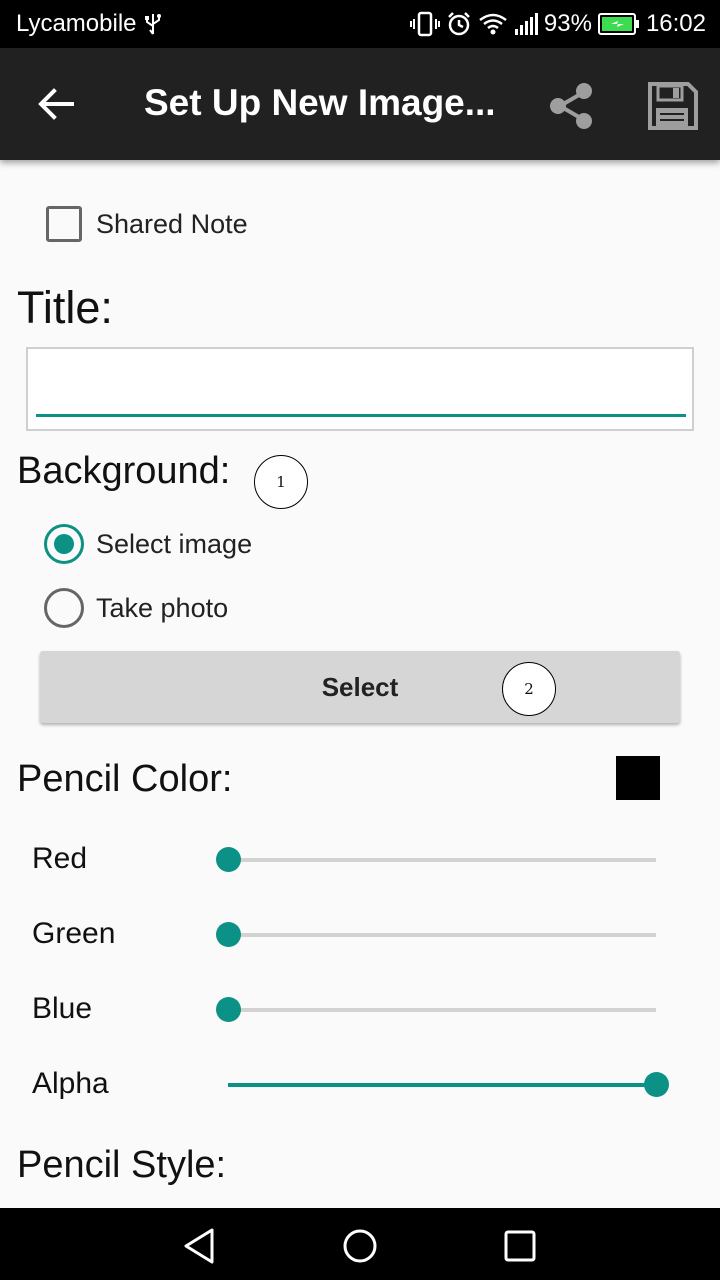 The image size is (720, 1280). I want to click on title-input, so click(361, 389).